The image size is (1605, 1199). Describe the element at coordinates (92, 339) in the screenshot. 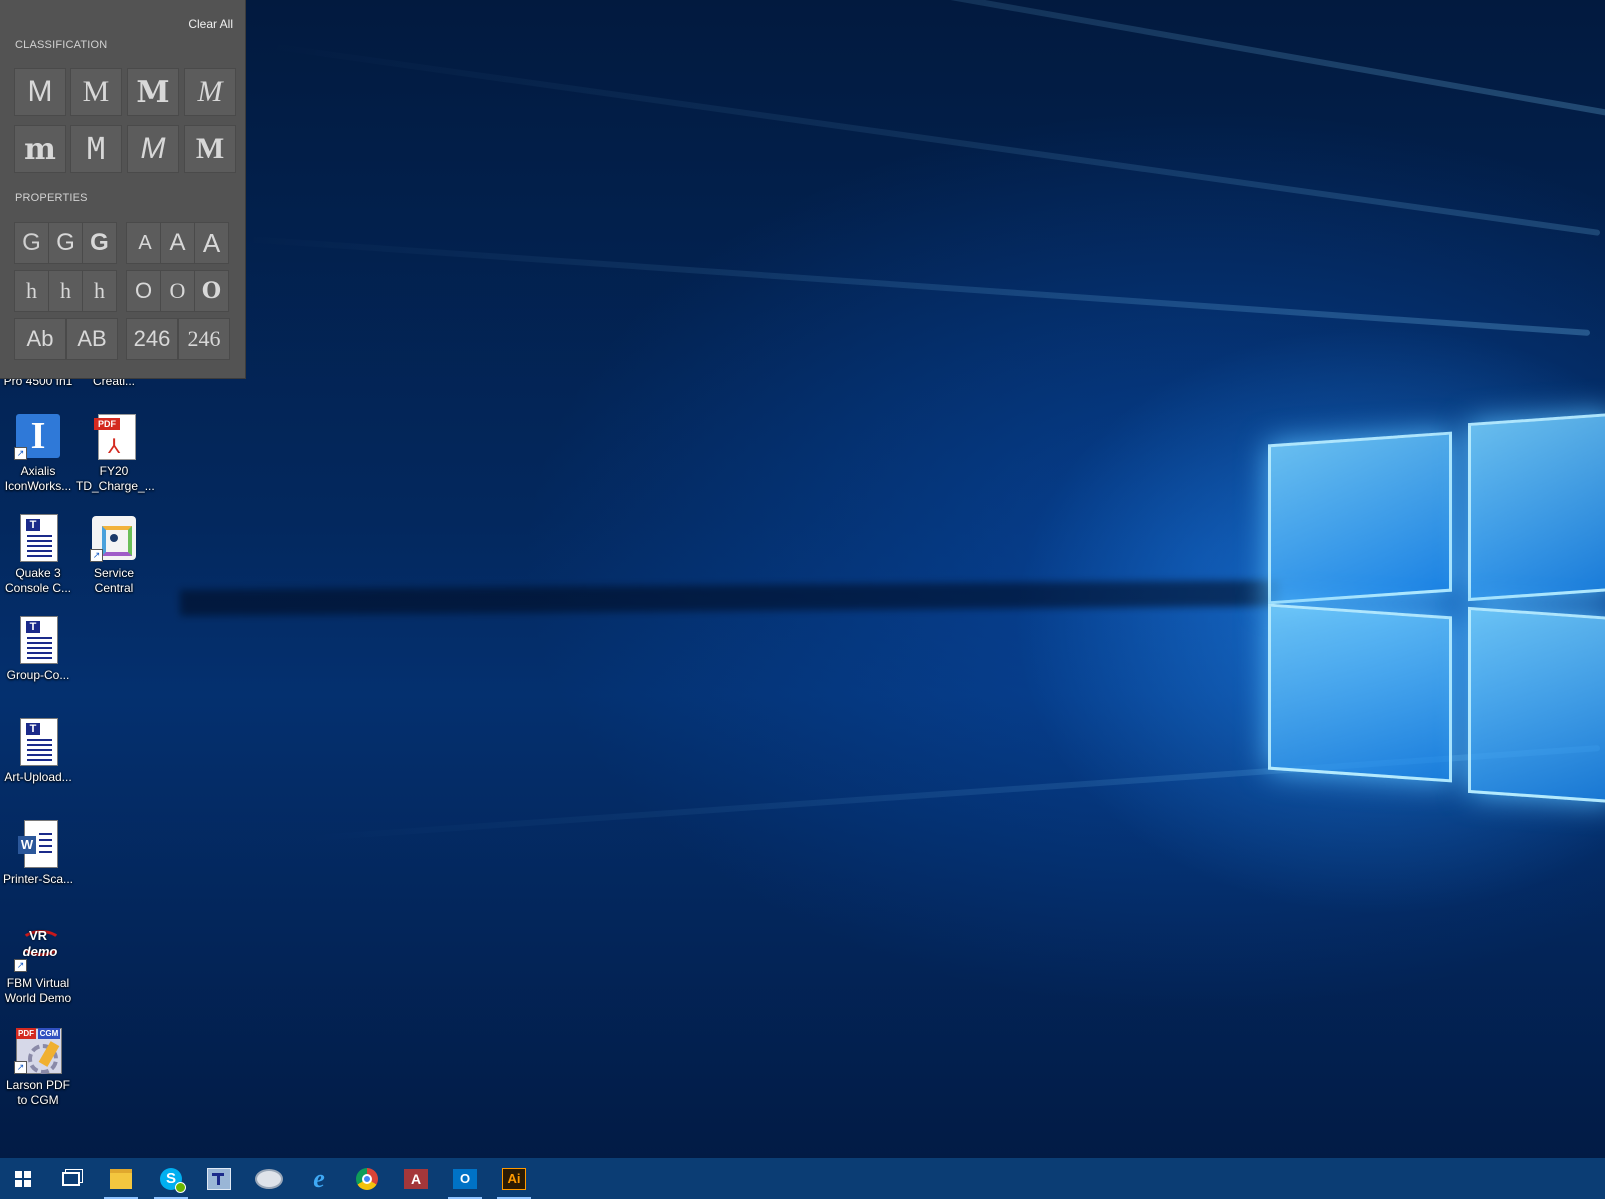

I see `case-caps-button: AB` at that location.